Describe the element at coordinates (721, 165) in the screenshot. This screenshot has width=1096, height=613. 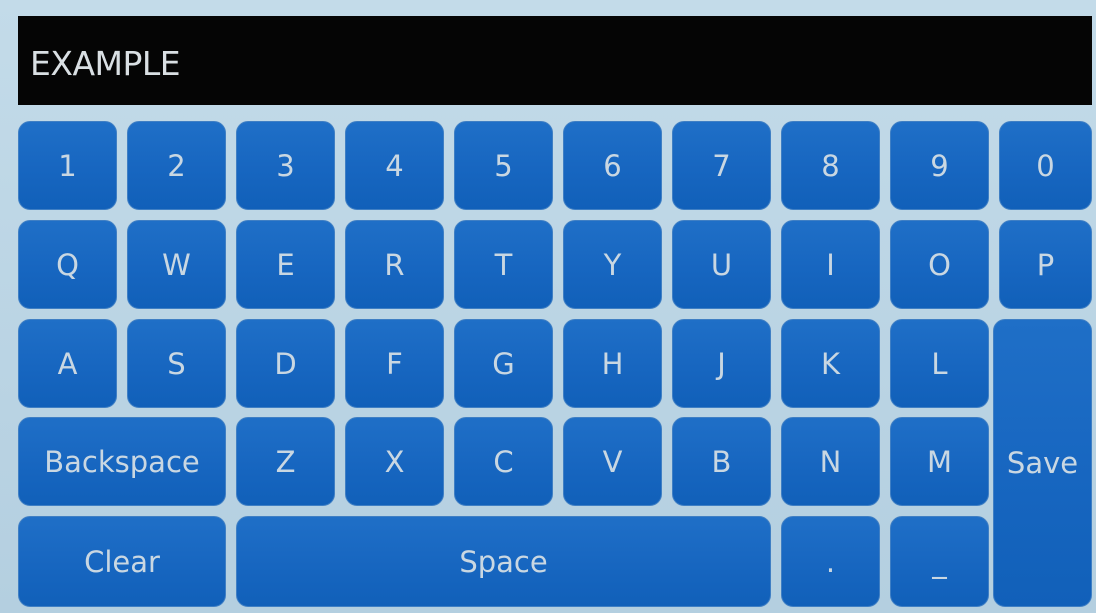
I see `key-7: 7` at that location.